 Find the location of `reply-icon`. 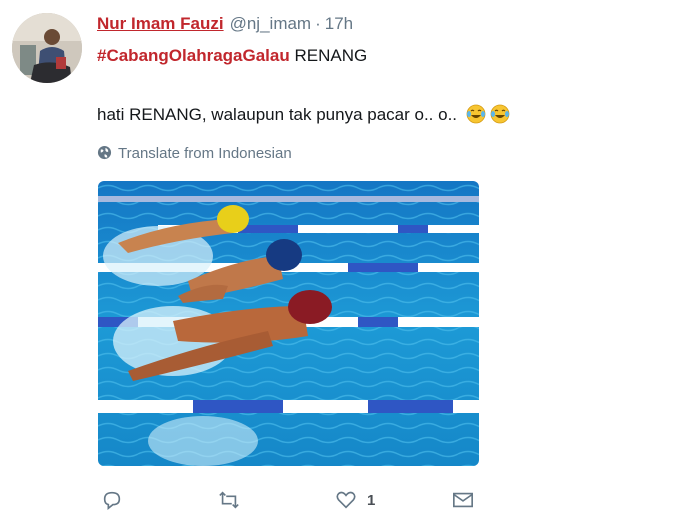

reply-icon is located at coordinates (112, 500).